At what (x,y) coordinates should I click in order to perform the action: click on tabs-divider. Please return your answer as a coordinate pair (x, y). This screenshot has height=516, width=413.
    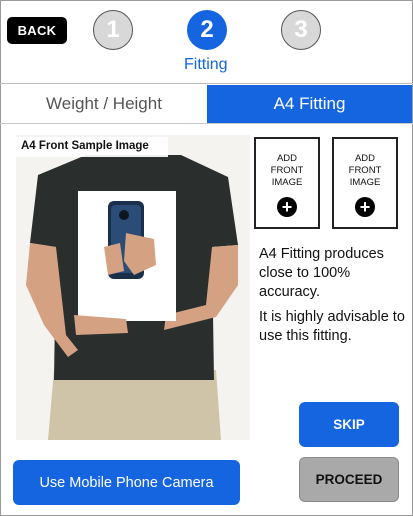
    Looking at the image, I should click on (206, 123).